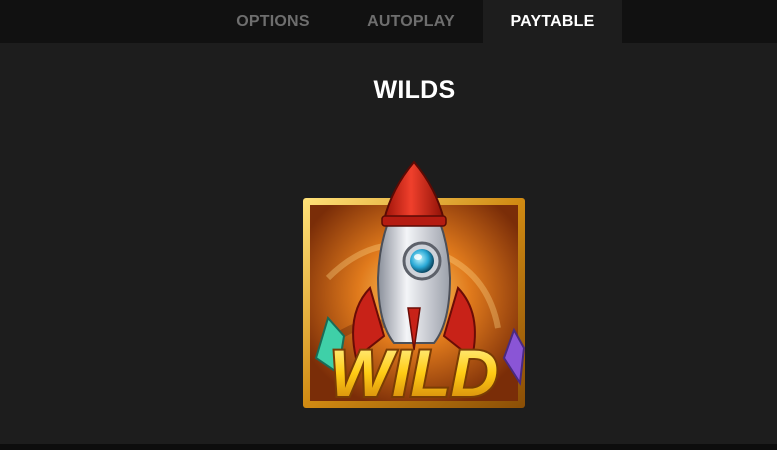 This screenshot has height=450, width=777. I want to click on section-title: WILDS, so click(414, 90).